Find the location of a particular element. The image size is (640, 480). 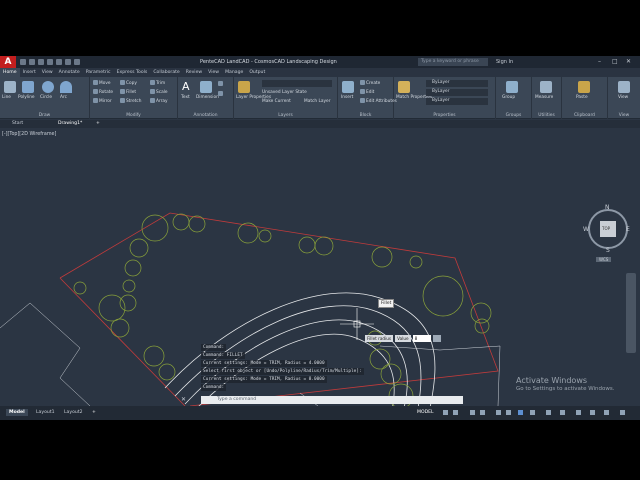

array-button: Array is located at coordinates (159, 101).